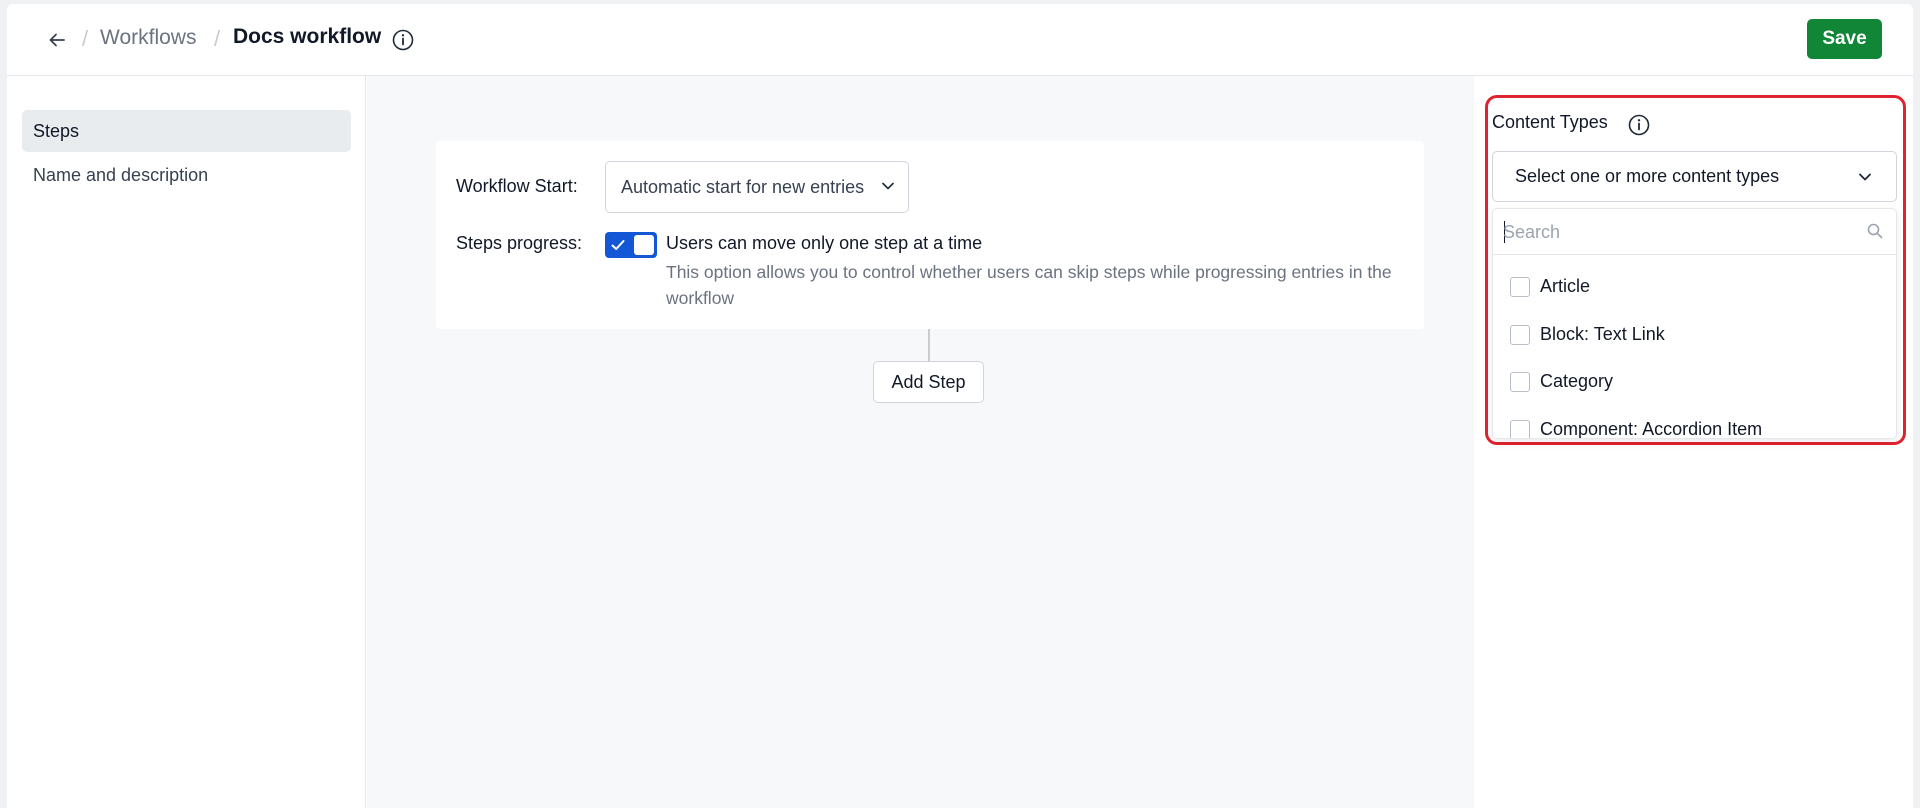 The width and height of the screenshot is (1920, 808). I want to click on content-types-label: Content Types, so click(1550, 122).